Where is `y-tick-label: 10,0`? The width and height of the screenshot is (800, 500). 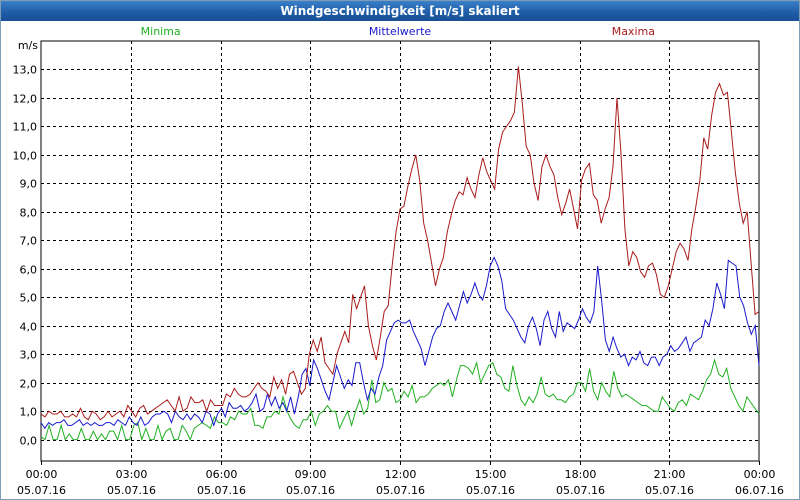 y-tick-label: 10,0 is located at coordinates (25, 156).